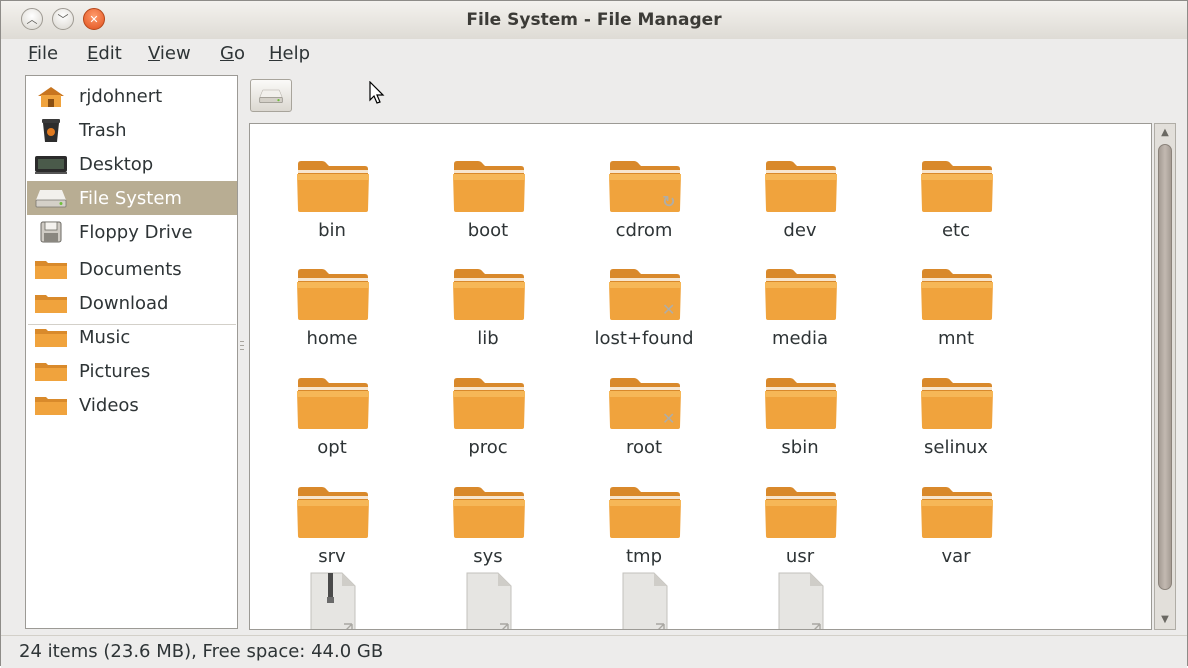 The image size is (1188, 668). I want to click on file-item-opt: opt, so click(332, 407).